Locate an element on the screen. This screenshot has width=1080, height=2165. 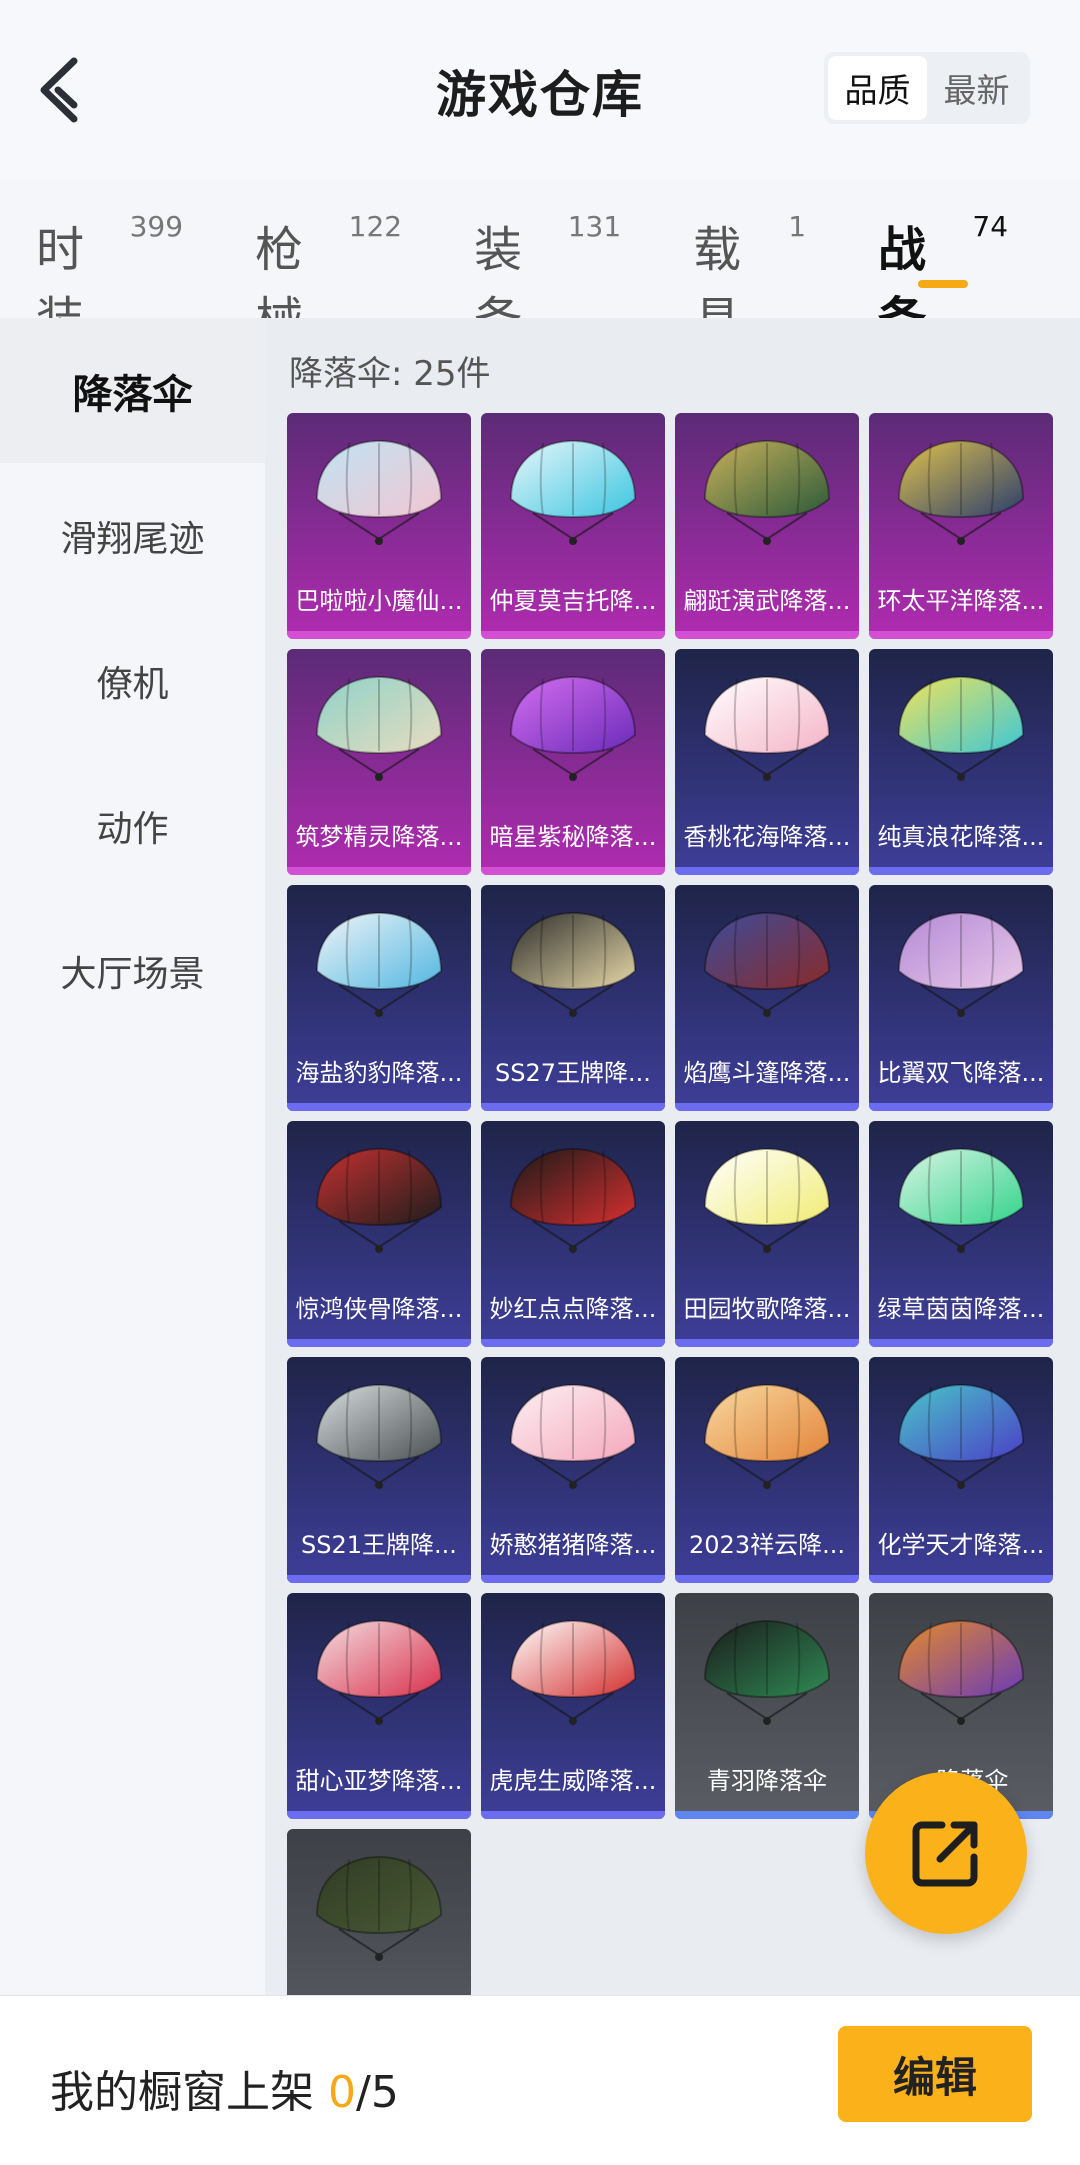
sidebar-item-lobby-scene: 大厅场景 is located at coordinates (132, 970).